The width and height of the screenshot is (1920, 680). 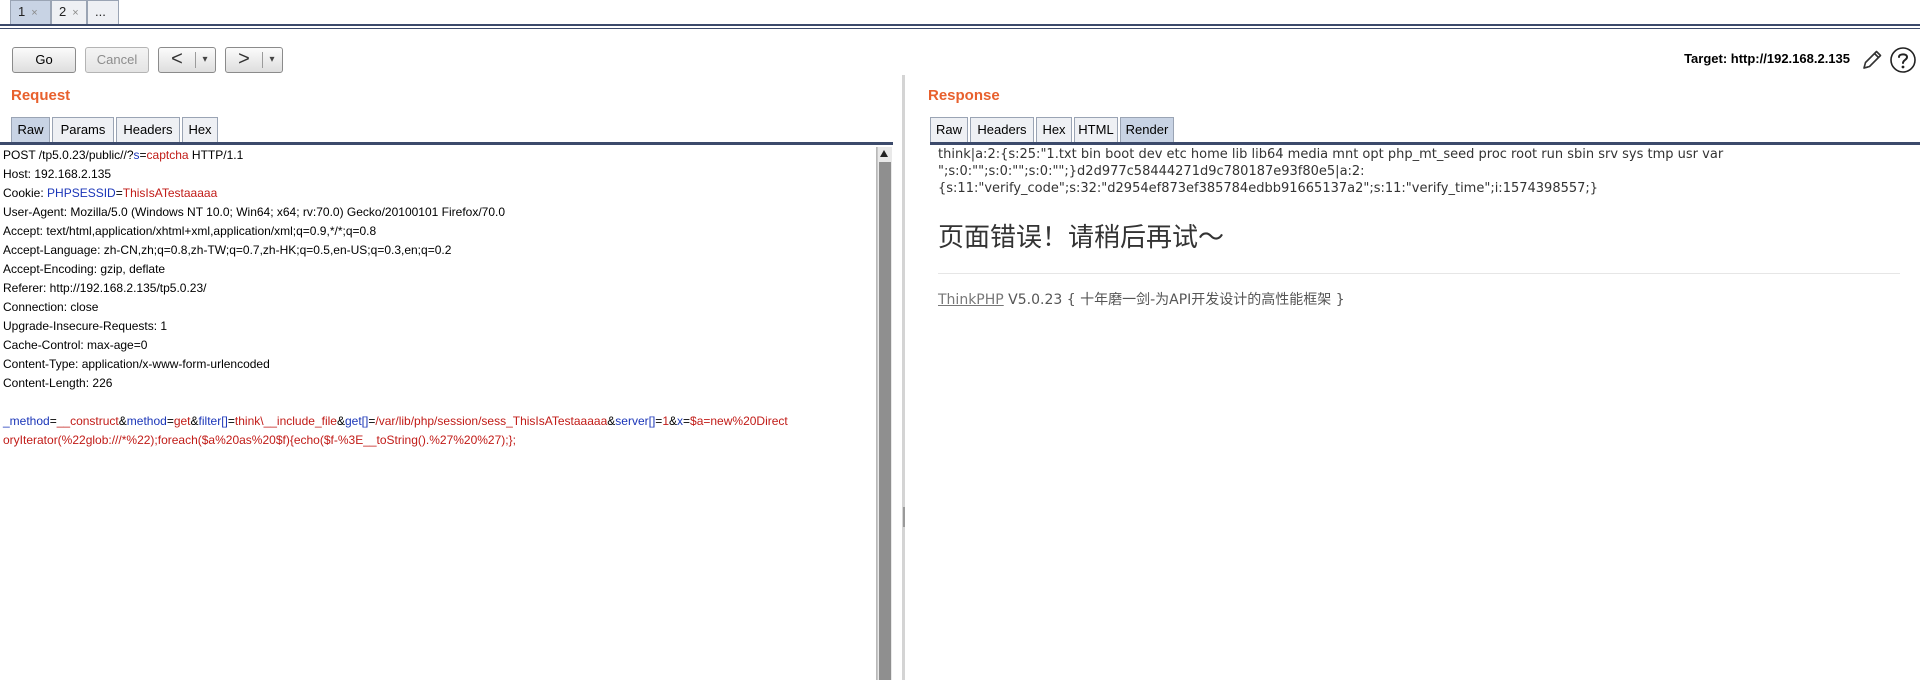 What do you see at coordinates (177, 59) in the screenshot?
I see `chevron-left-icon: <` at bounding box center [177, 59].